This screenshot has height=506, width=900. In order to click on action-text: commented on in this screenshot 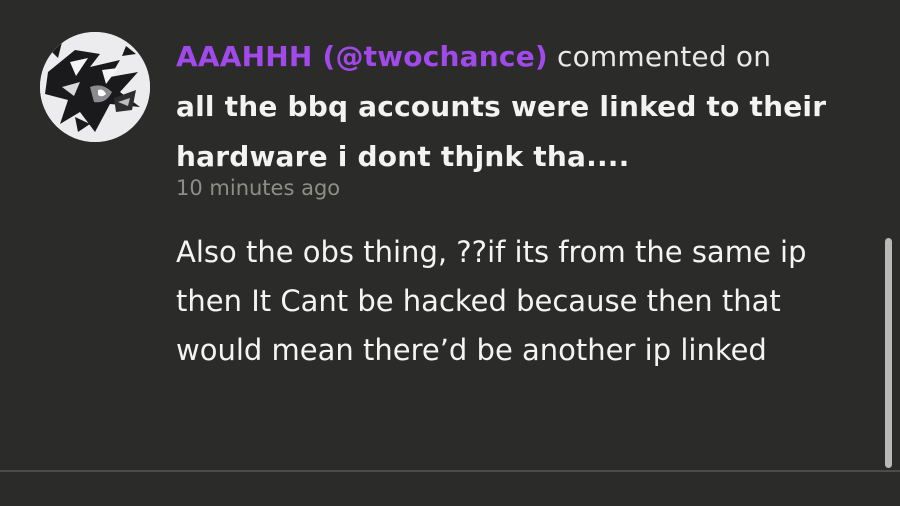, I will do `click(664, 56)`.